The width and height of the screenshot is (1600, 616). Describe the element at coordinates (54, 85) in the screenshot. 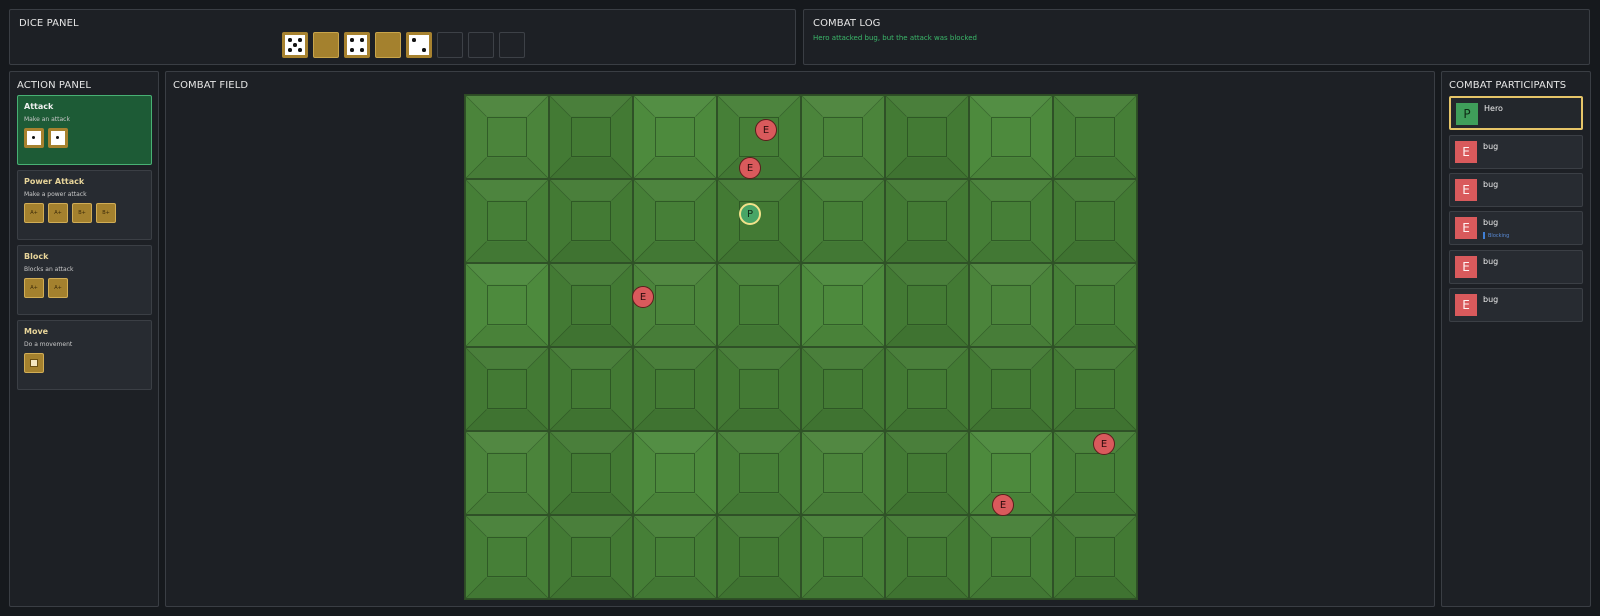

I see `action-panel-title: ACTION PANEL` at that location.